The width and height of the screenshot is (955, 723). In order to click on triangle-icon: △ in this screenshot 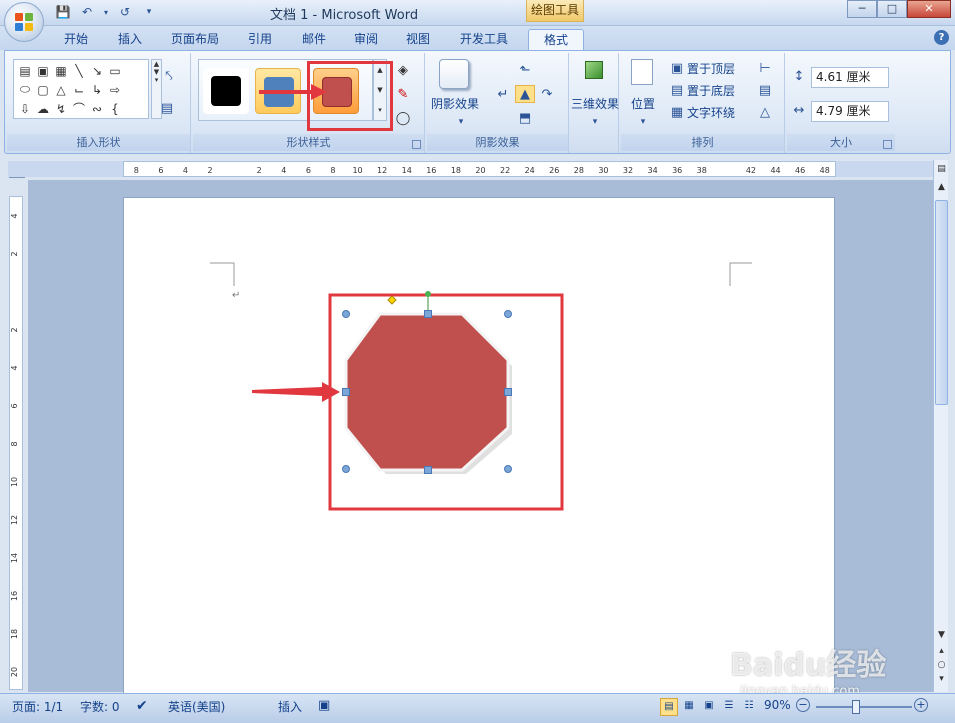, I will do `click(61, 89)`.